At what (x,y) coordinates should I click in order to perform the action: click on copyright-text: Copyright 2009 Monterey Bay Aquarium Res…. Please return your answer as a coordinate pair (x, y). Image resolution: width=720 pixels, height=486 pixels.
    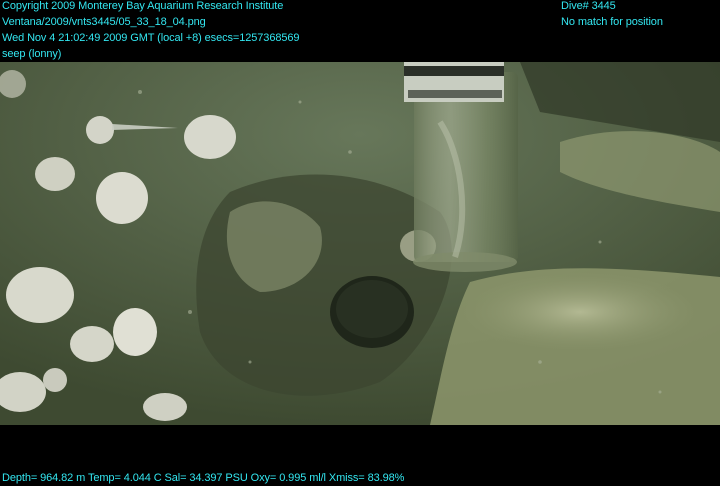
    Looking at the image, I should click on (143, 6).